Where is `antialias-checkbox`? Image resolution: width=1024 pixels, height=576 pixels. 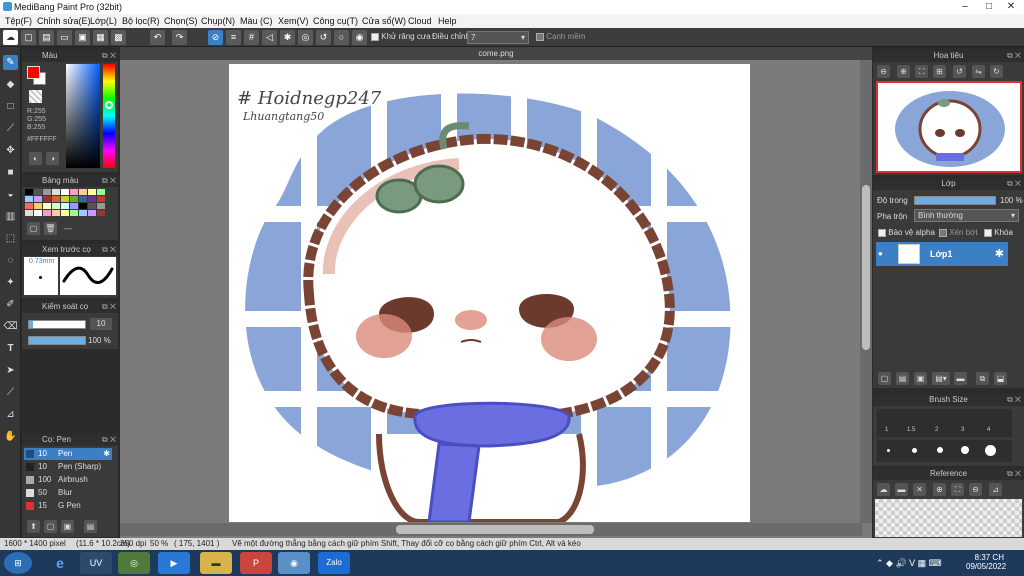
antialias-checkbox is located at coordinates (375, 36).